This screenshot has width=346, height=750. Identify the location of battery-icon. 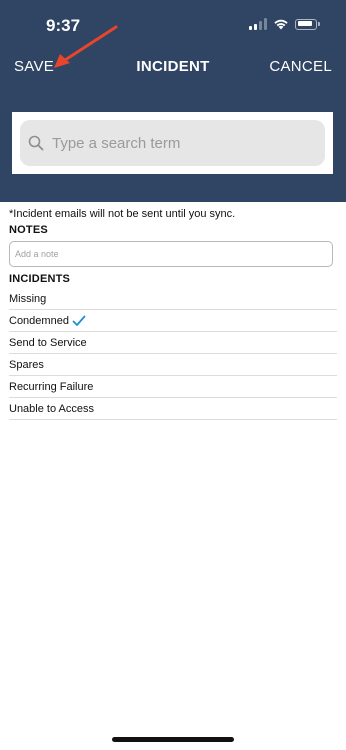
(306, 24).